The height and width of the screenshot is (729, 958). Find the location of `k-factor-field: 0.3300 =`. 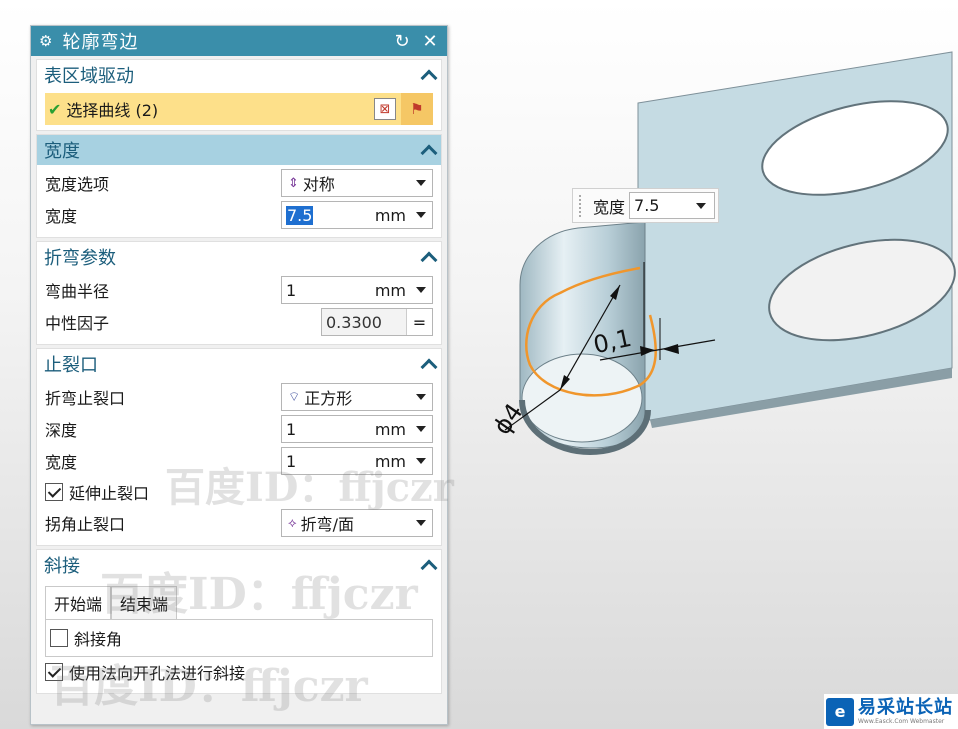

k-factor-field: 0.3300 = is located at coordinates (377, 322).